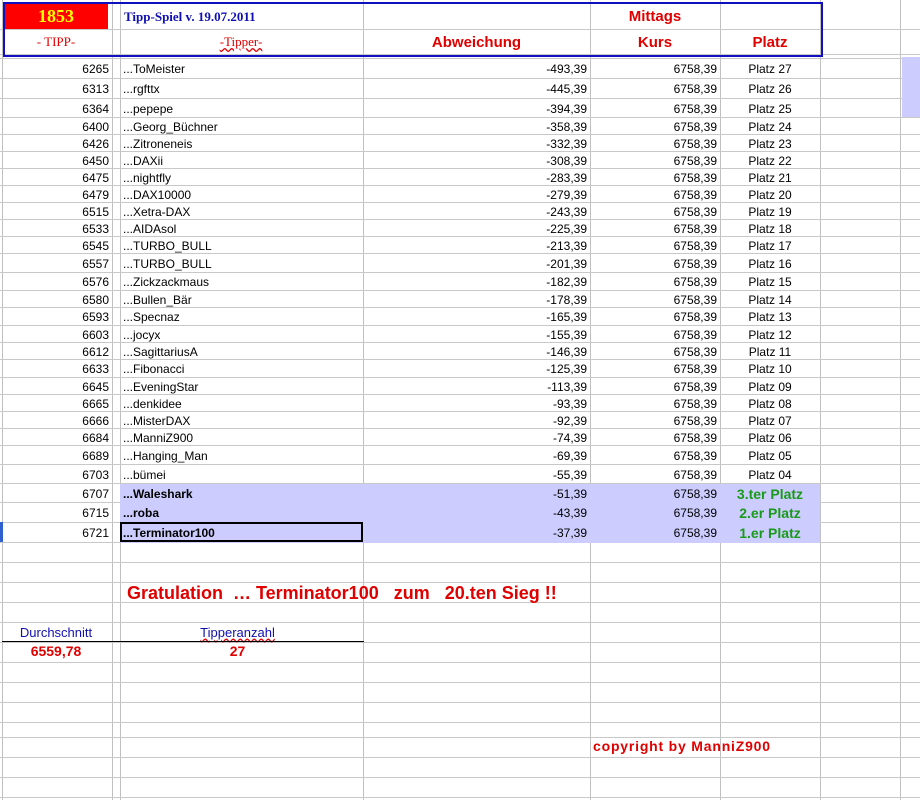  Describe the element at coordinates (57, 533) in the screenshot. I see `tipp-cell: 6721` at that location.